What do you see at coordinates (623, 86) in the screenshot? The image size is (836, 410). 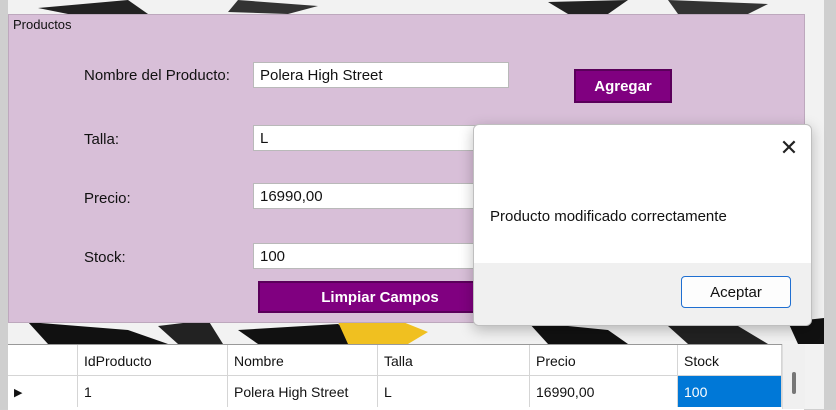 I see `agregar-button: Agregar` at bounding box center [623, 86].